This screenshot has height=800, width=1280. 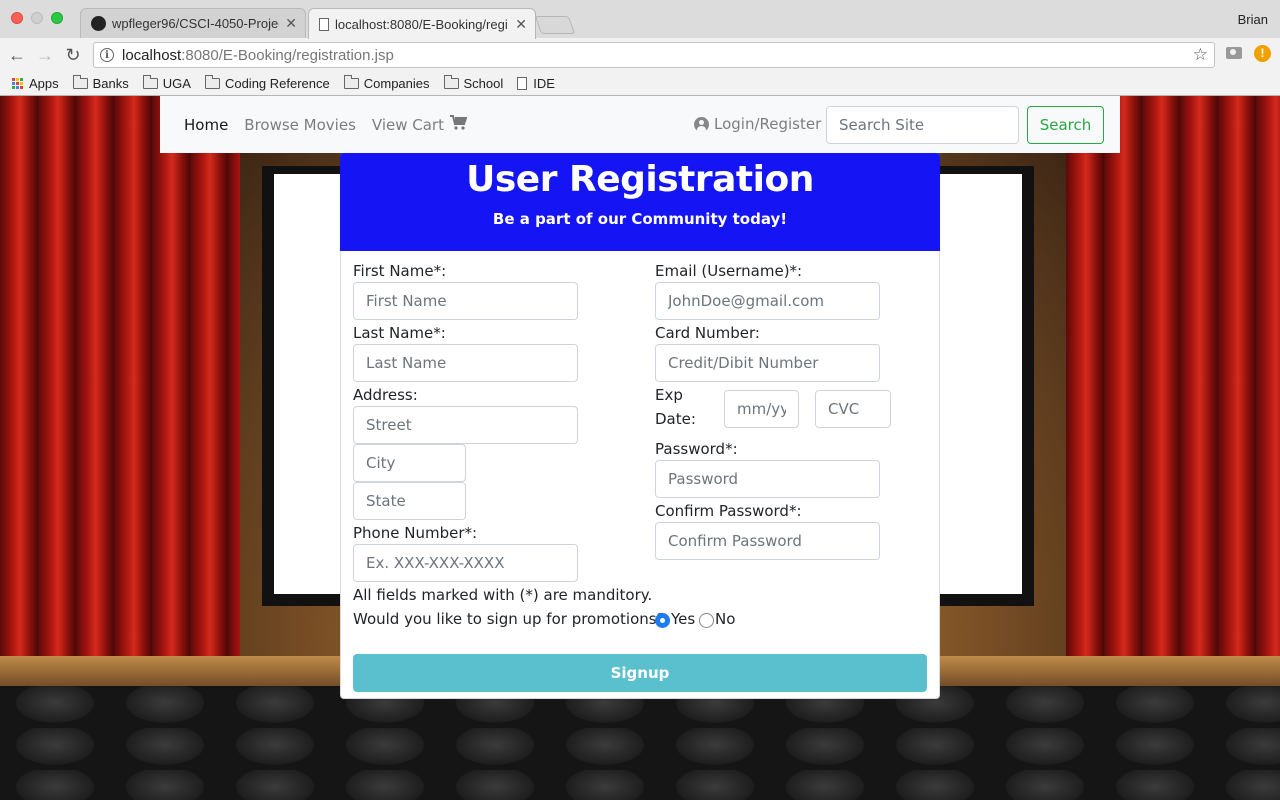 I want to click on profile-name: Brian, so click(x=1253, y=19).